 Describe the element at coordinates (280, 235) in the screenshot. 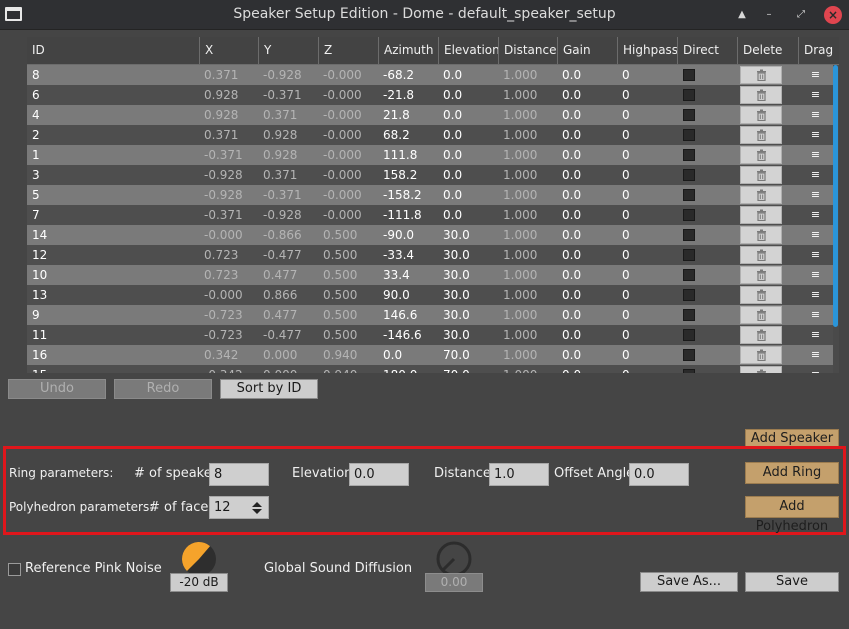

I see `cell-y: -0.866` at that location.